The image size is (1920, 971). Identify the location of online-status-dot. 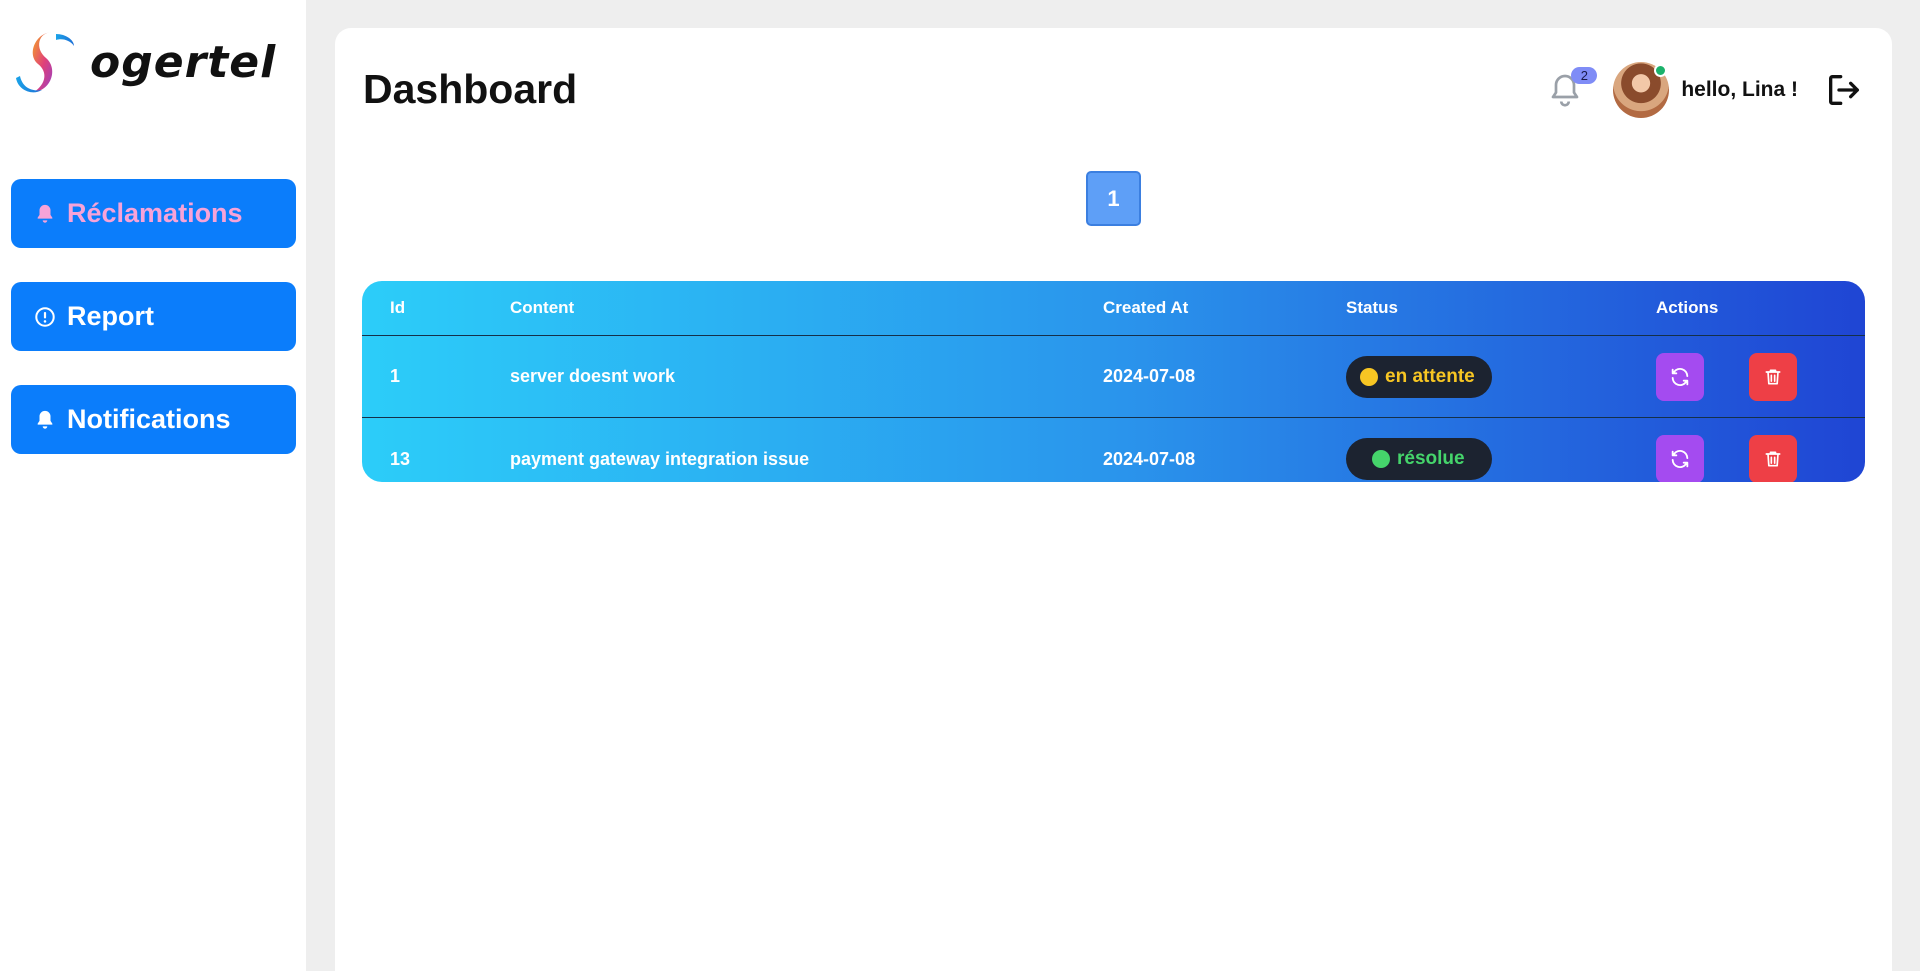
(1661, 70).